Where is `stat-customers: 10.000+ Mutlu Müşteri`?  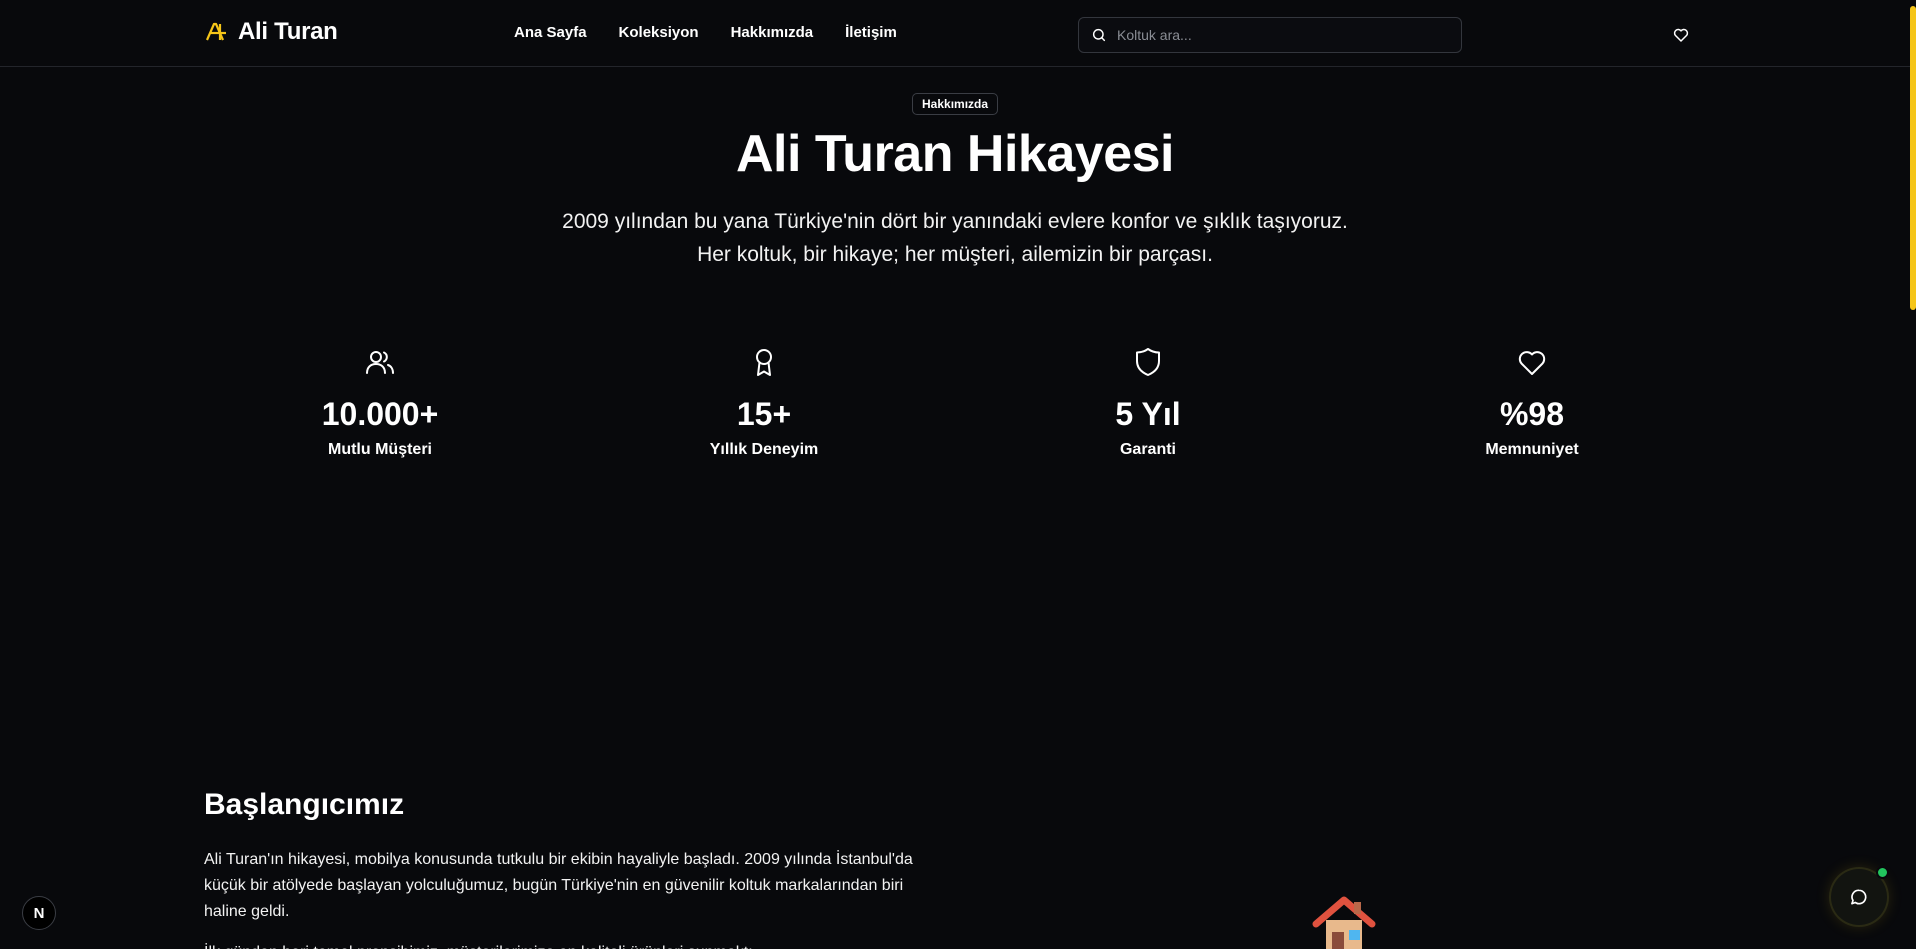 stat-customers: 10.000+ Mutlu Müşteri is located at coordinates (380, 402).